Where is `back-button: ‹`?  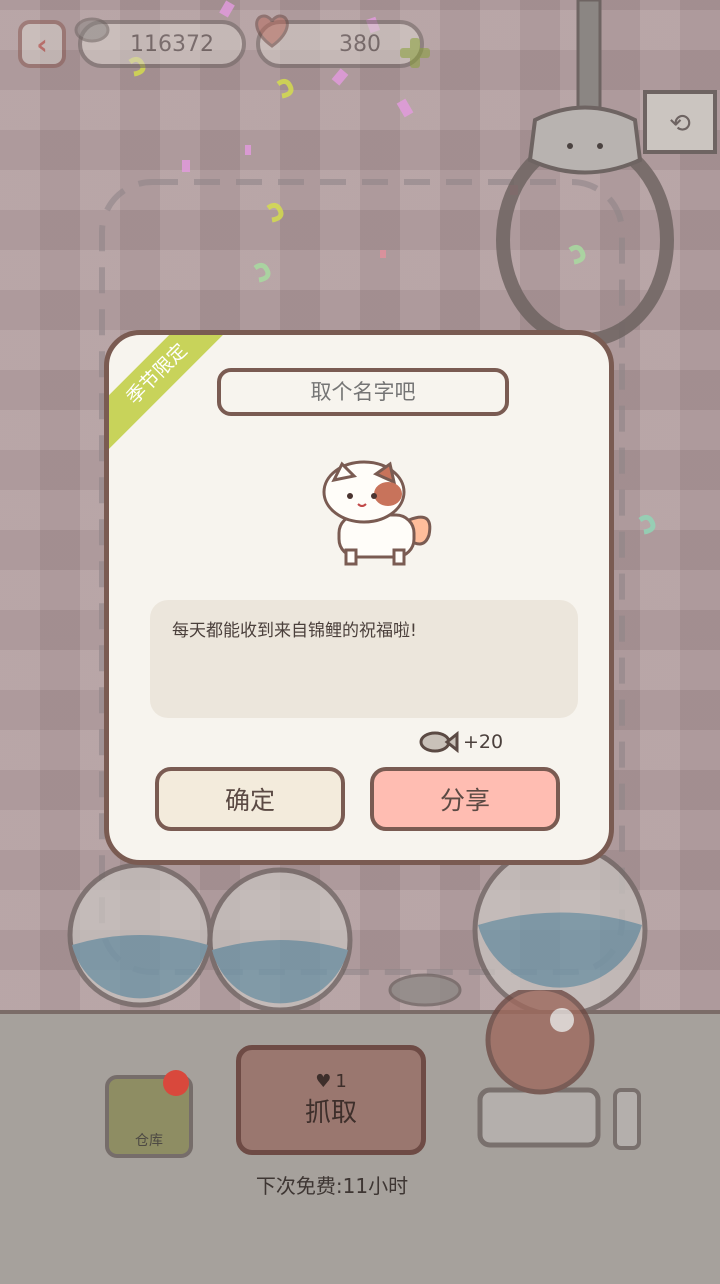
back-button: ‹ is located at coordinates (42, 44).